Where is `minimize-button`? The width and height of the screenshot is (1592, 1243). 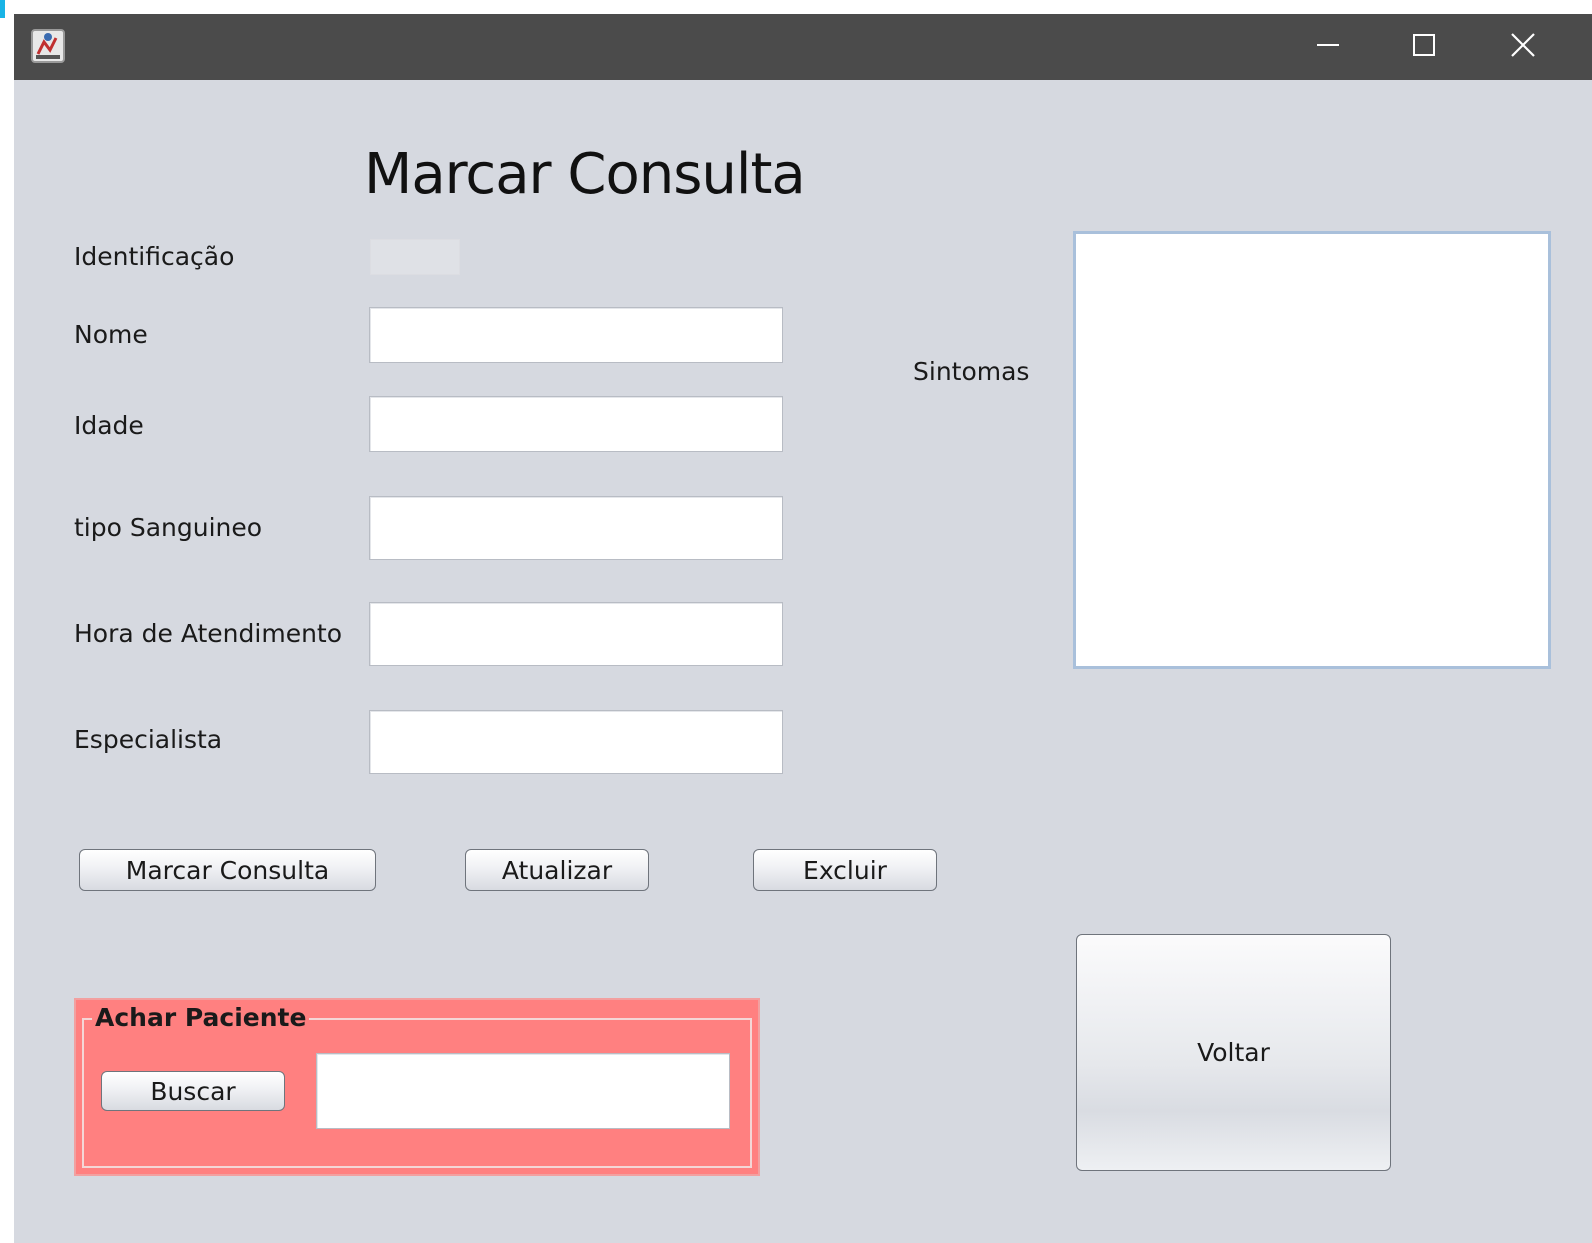 minimize-button is located at coordinates (1328, 47).